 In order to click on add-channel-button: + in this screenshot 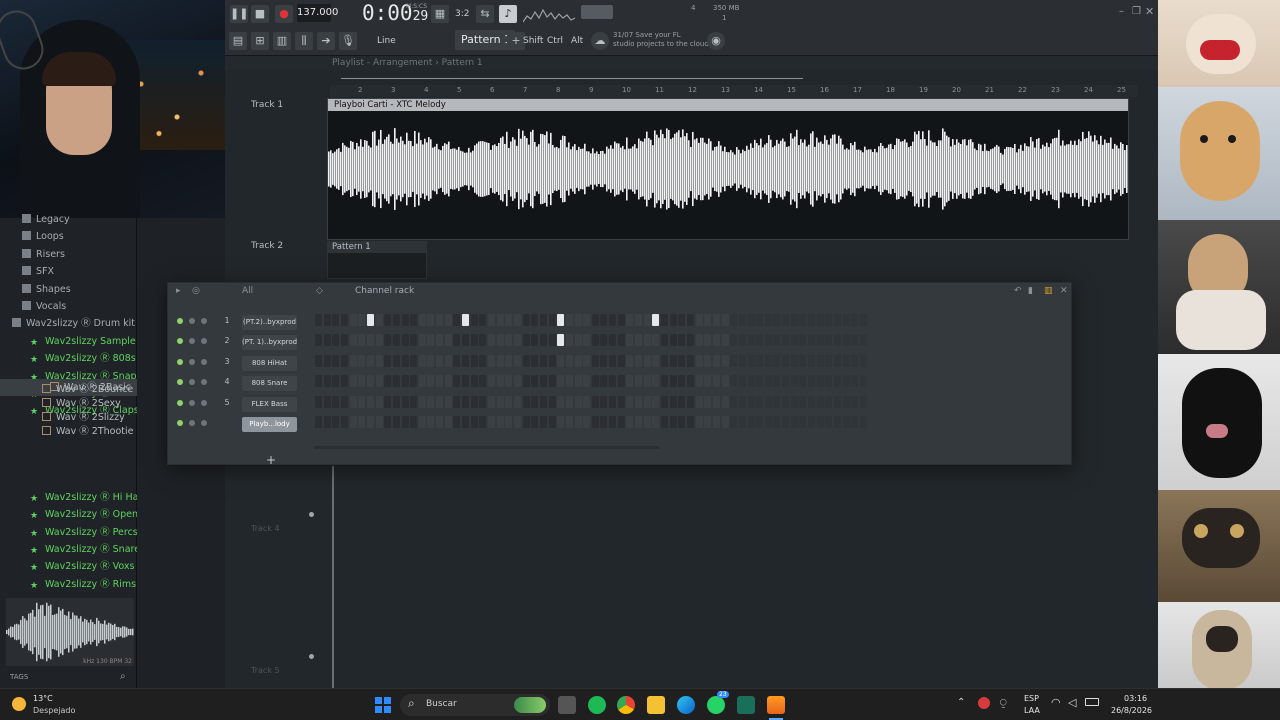, I will do `click(271, 460)`.